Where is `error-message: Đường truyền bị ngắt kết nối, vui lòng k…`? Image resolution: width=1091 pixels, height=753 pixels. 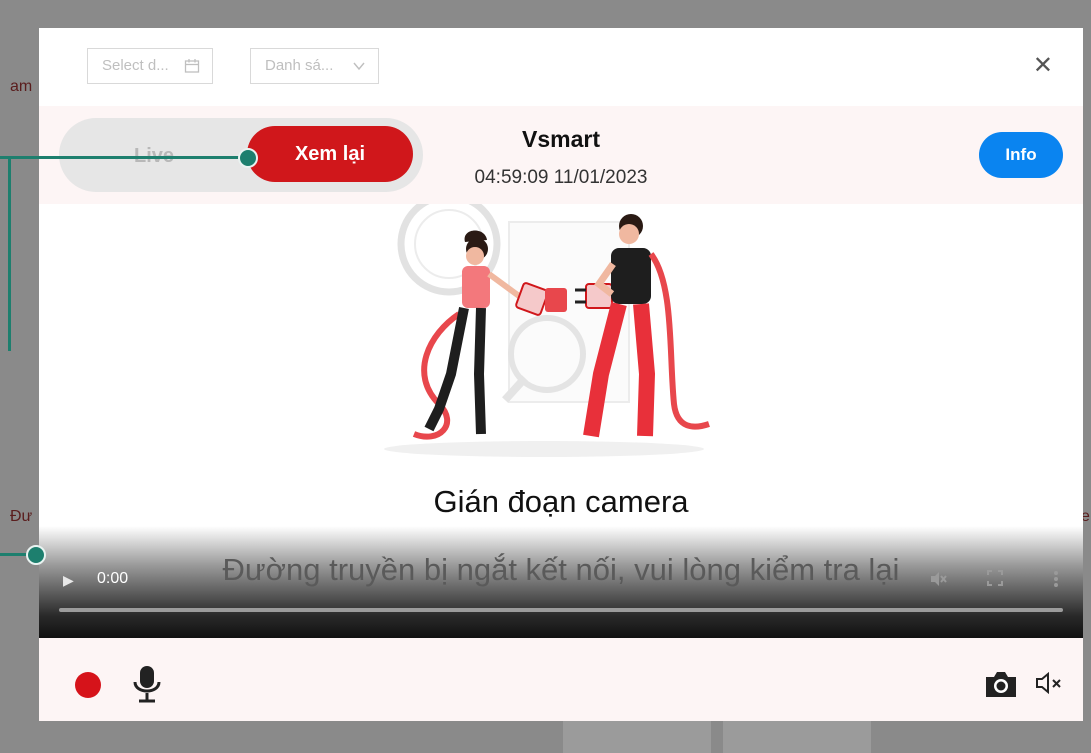 error-message: Đường truyền bị ngắt kết nối, vui lòng k… is located at coordinates (561, 569).